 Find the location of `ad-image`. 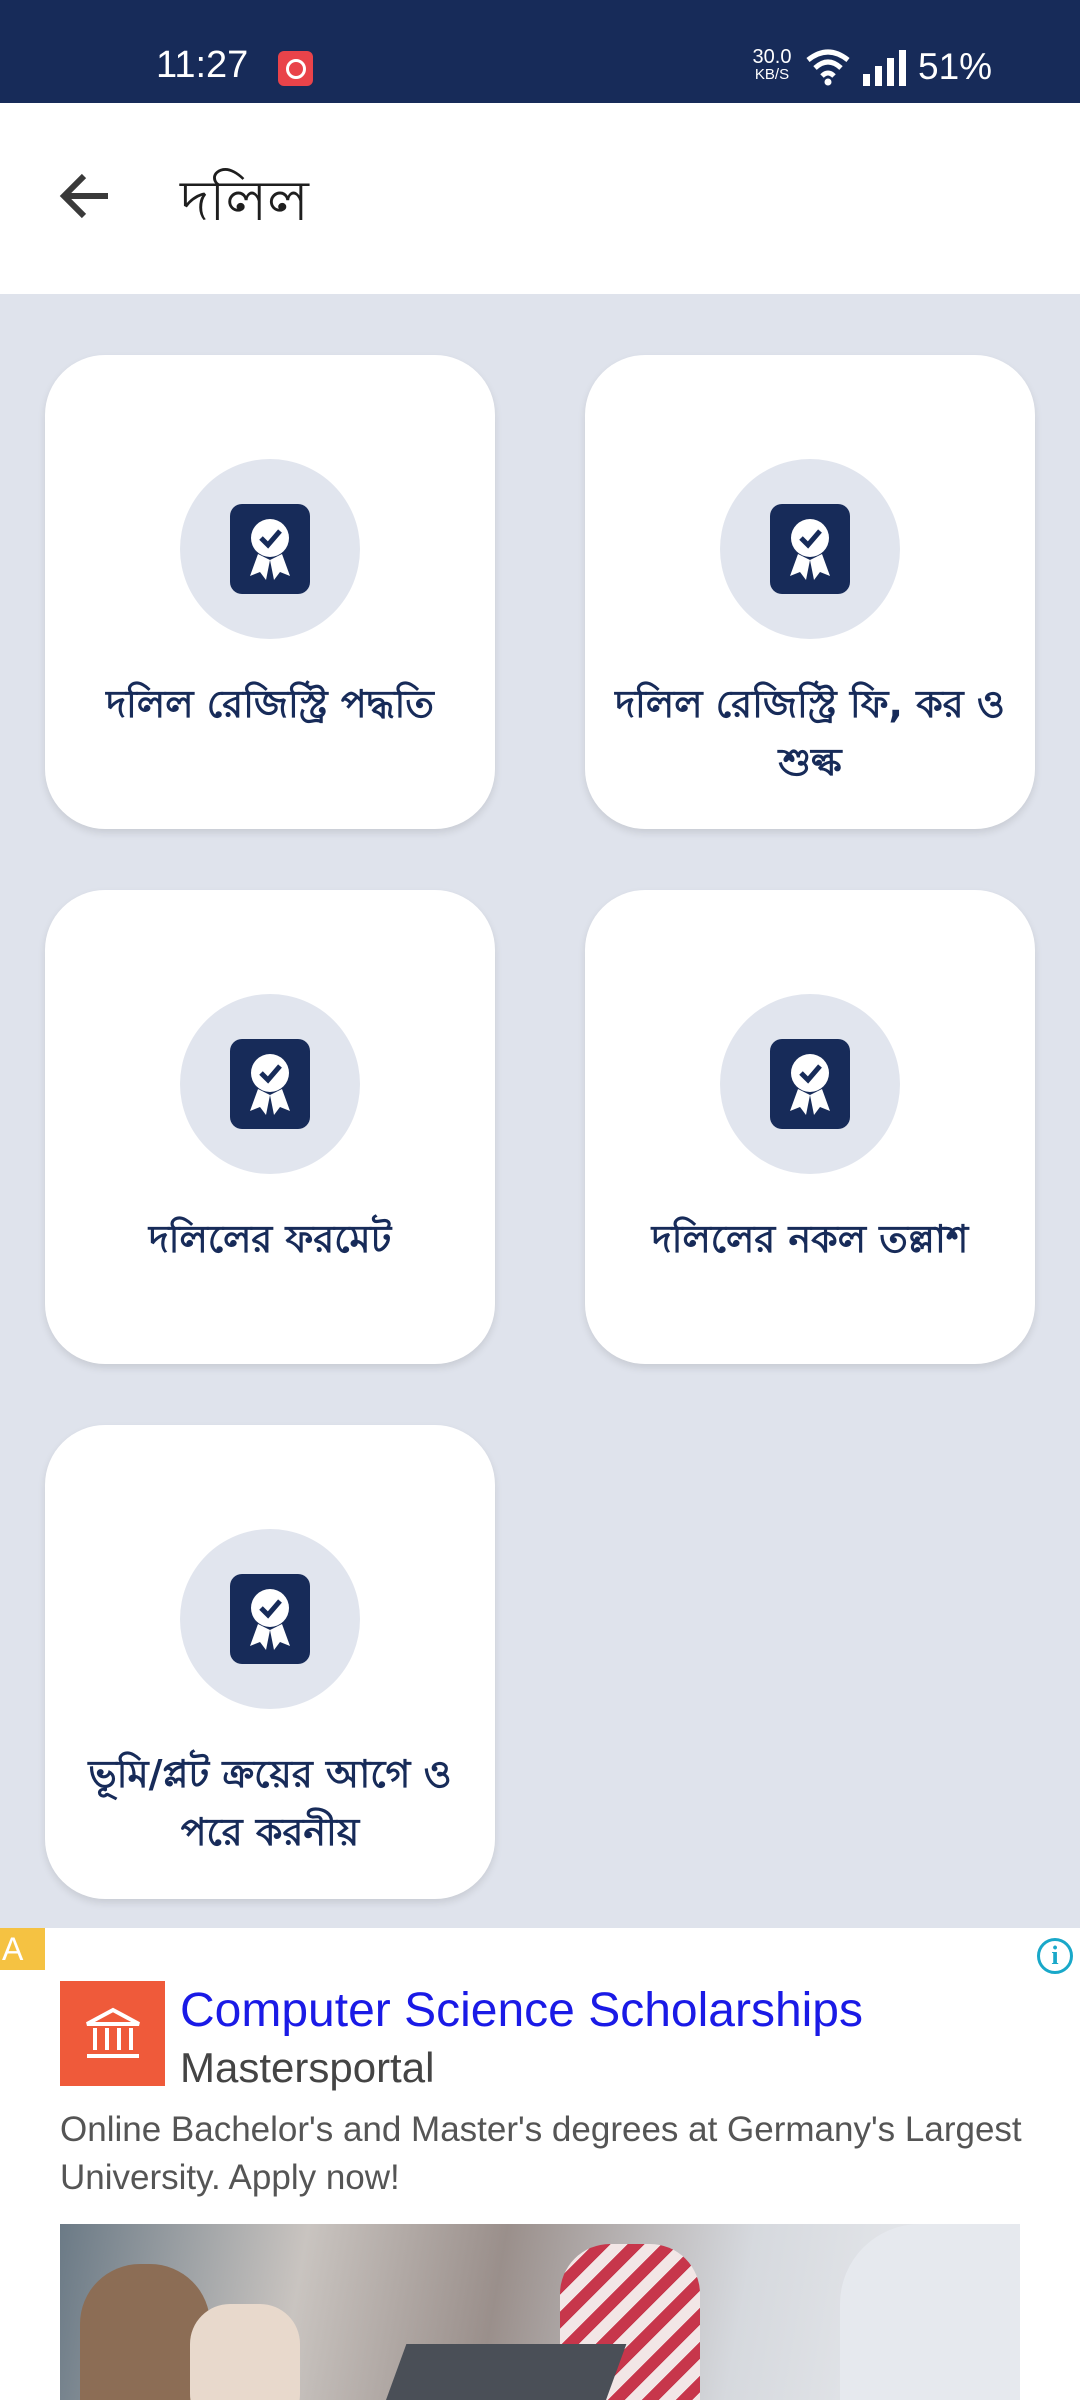

ad-image is located at coordinates (540, 2312).